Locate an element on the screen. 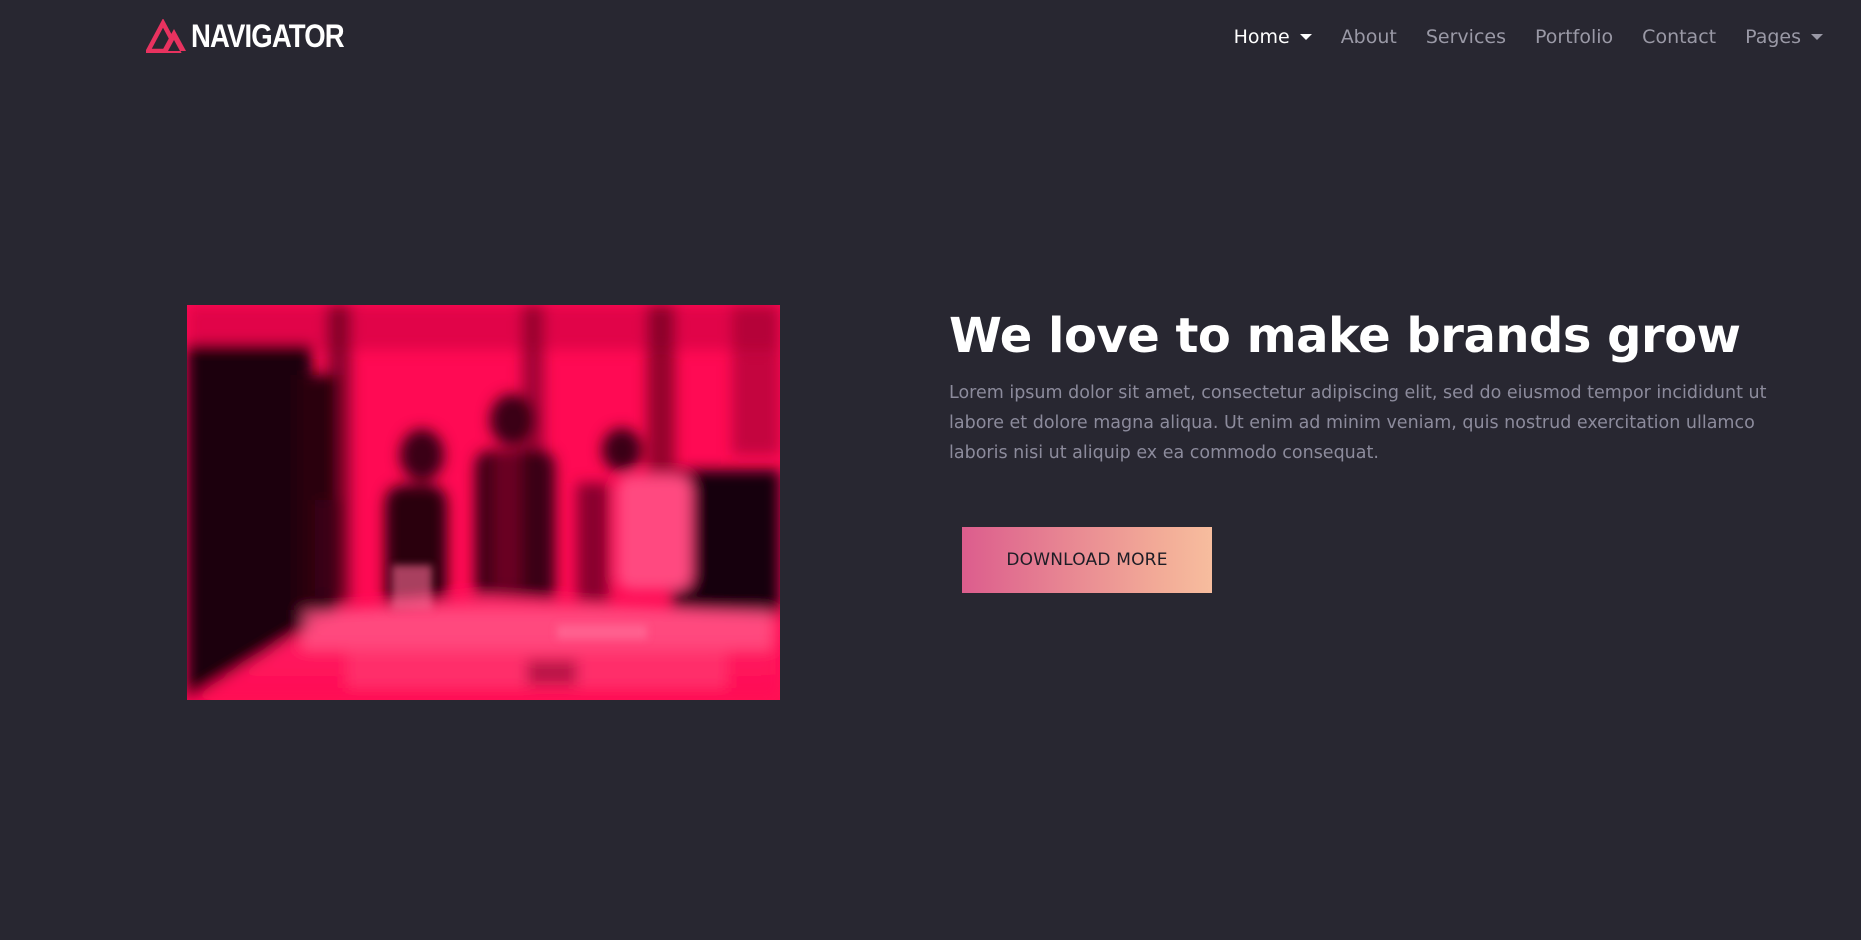  nav-item-contact: Contact is located at coordinates (1679, 37).